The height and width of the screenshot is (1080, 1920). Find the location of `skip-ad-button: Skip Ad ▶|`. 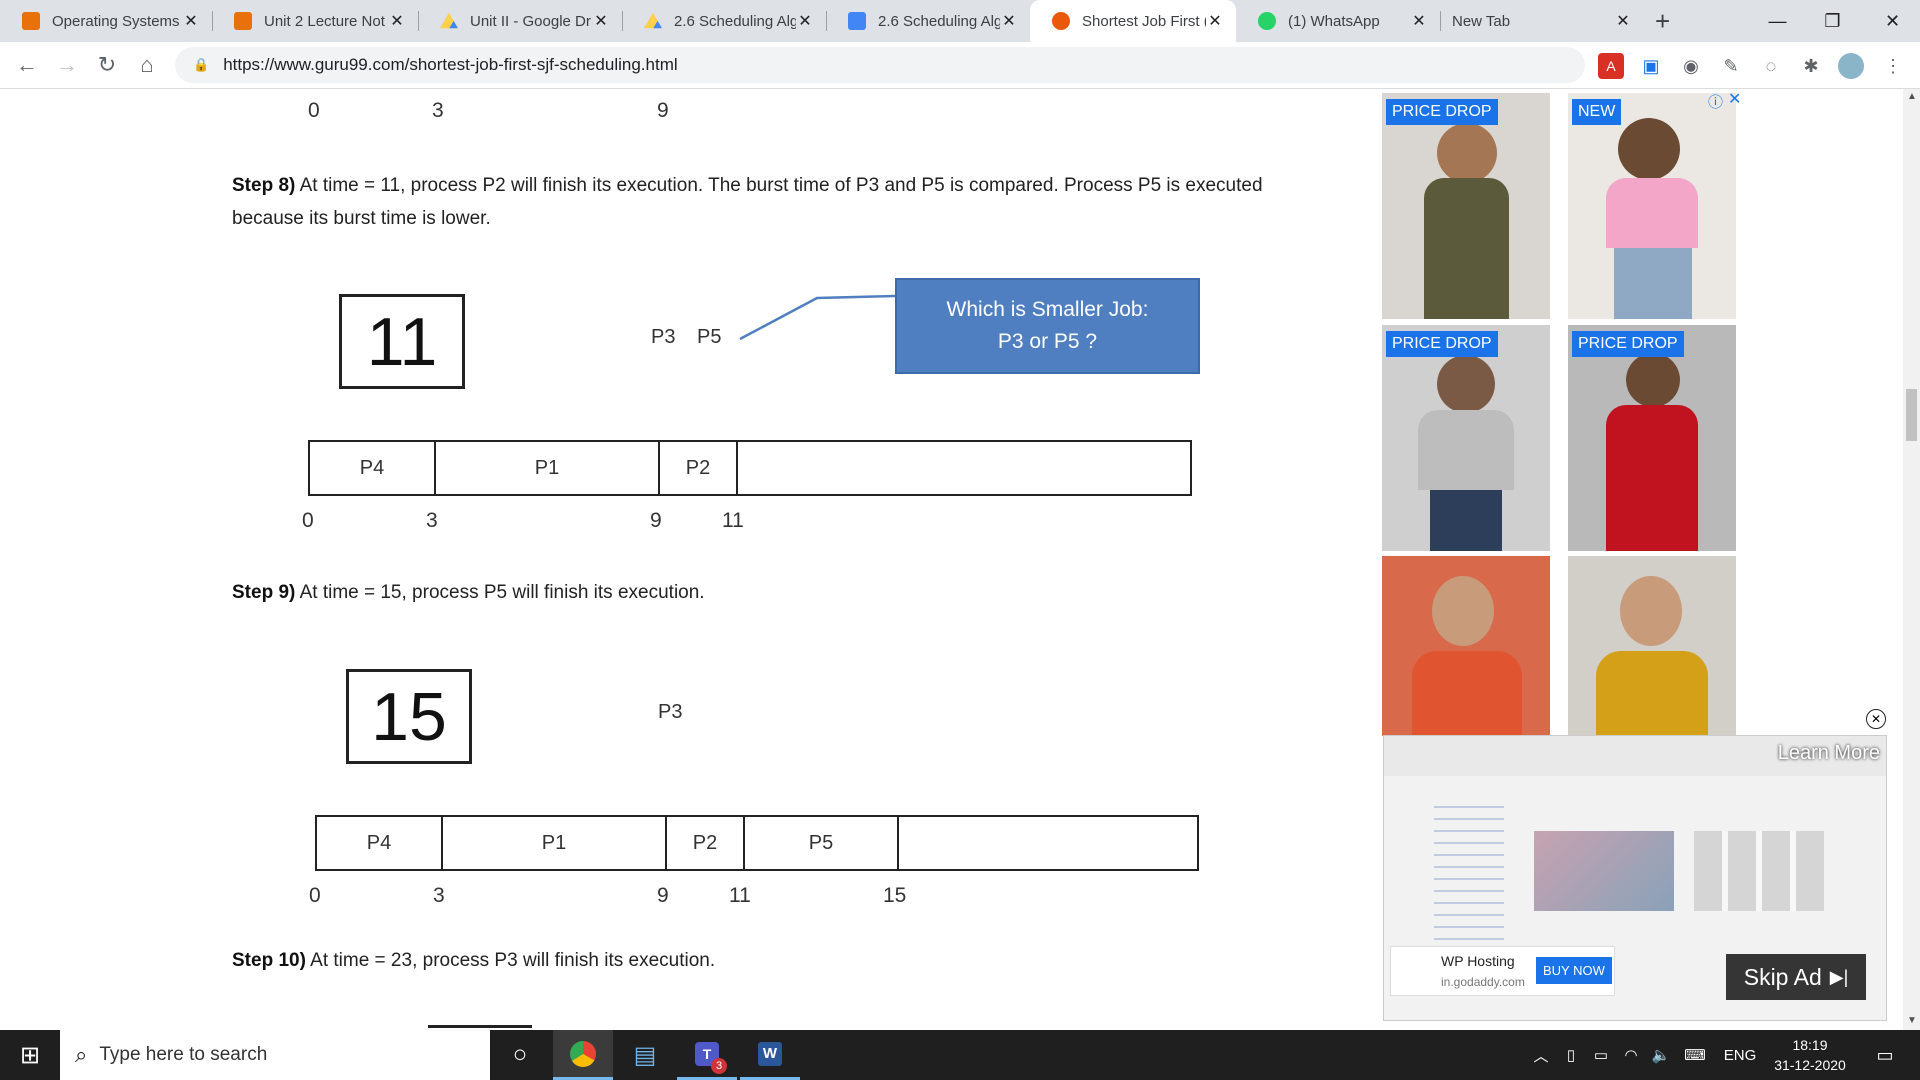

skip-ad-button: Skip Ad ▶| is located at coordinates (1796, 977).